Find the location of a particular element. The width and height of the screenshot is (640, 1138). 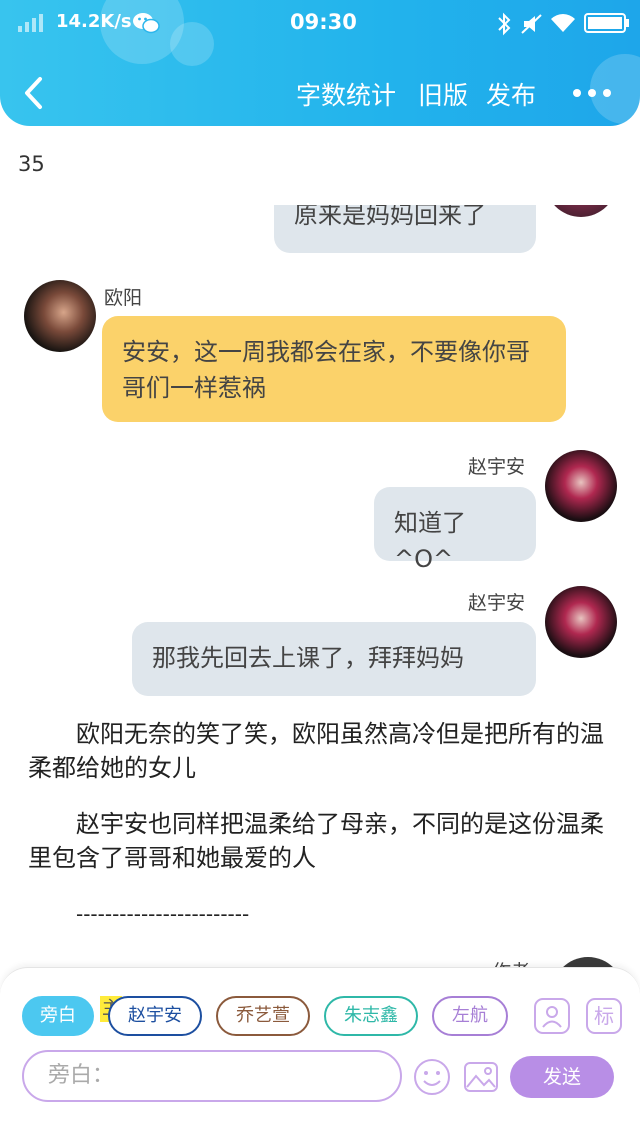

nav-bar: 字数统计 旧版 发布 is located at coordinates (320, 93).